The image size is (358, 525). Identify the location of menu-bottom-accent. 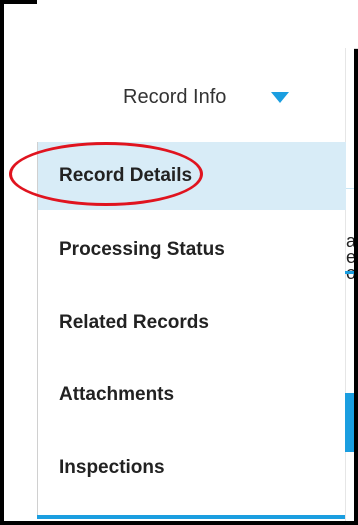
(191, 517).